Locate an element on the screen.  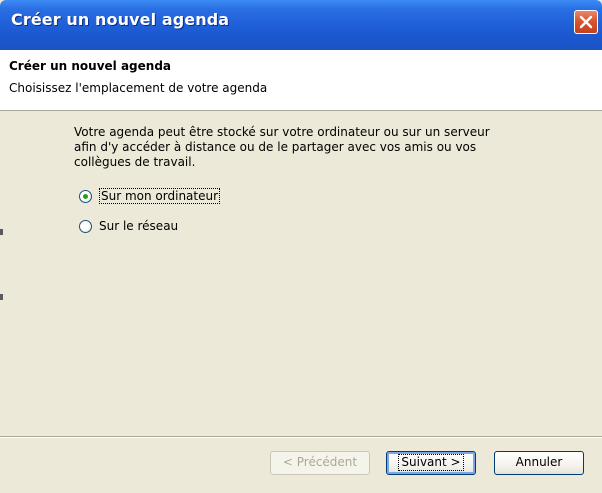
option-label: Sur le réseau is located at coordinates (139, 226).